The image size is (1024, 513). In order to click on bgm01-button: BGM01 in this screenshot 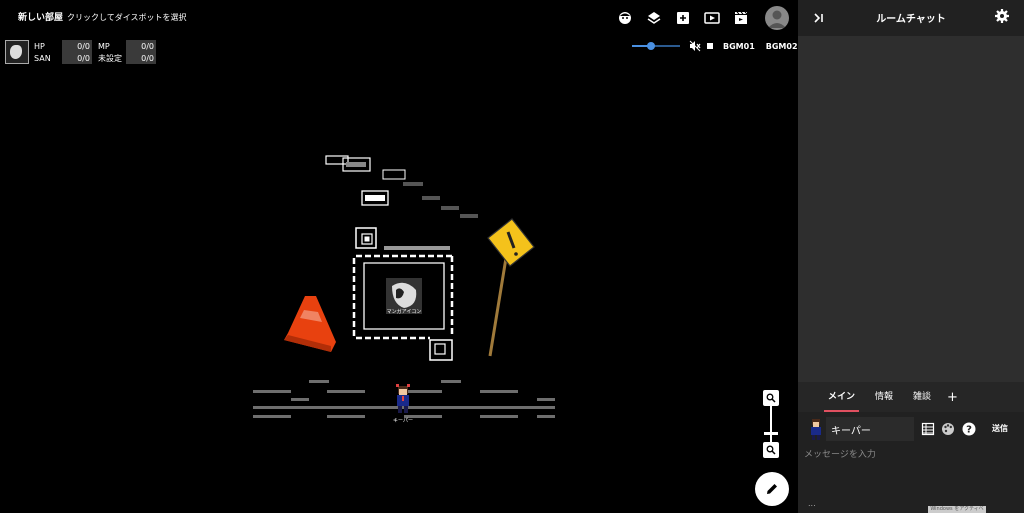, I will do `click(739, 46)`.